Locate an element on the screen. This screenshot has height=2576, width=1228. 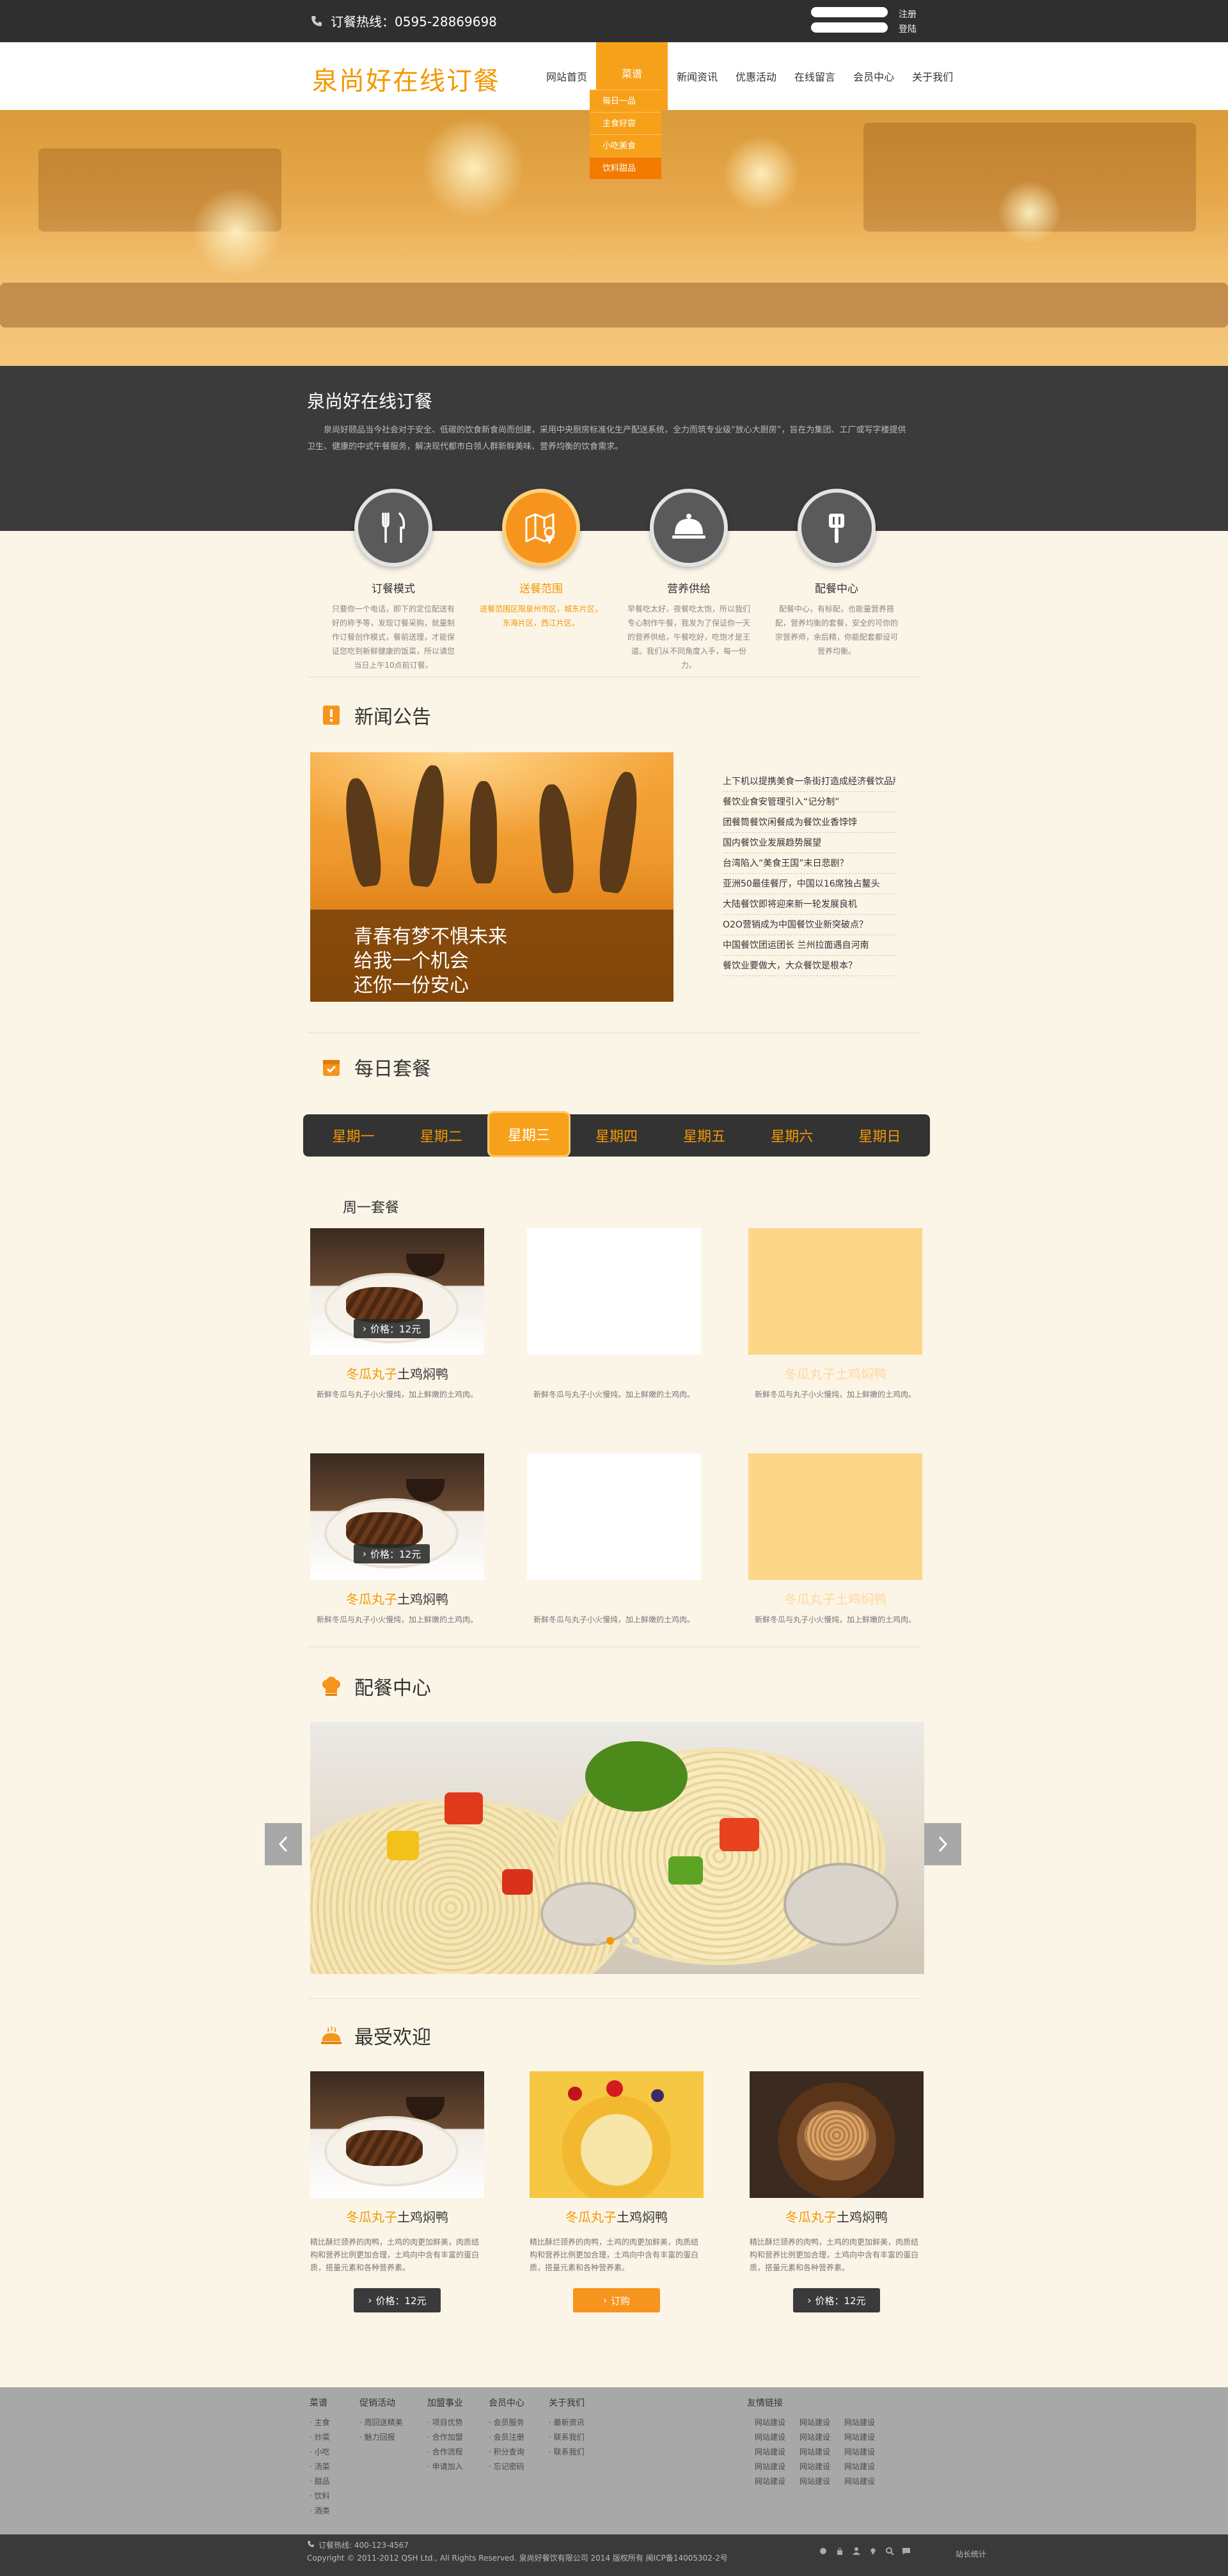
spatula-icon is located at coordinates (837, 528).